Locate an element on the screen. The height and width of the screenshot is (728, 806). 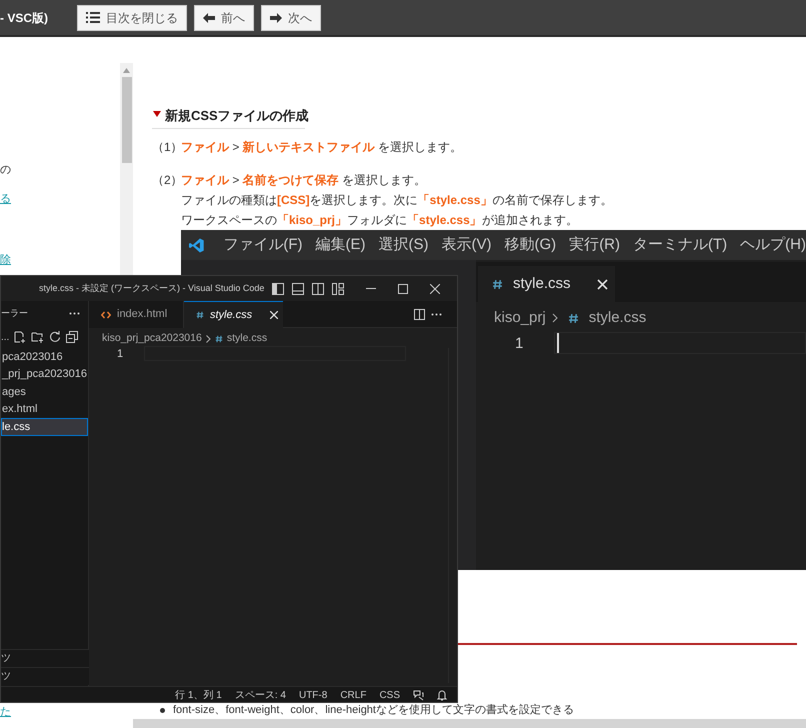
menu-item: 表示(V) is located at coordinates (467, 245).